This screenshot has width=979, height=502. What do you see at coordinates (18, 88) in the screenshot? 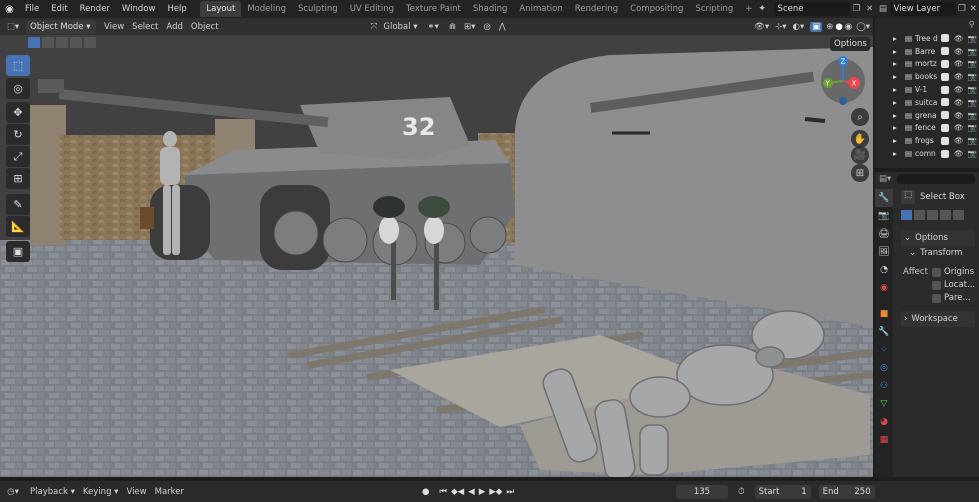
I see `cursor-tool: ◎` at bounding box center [18, 88].